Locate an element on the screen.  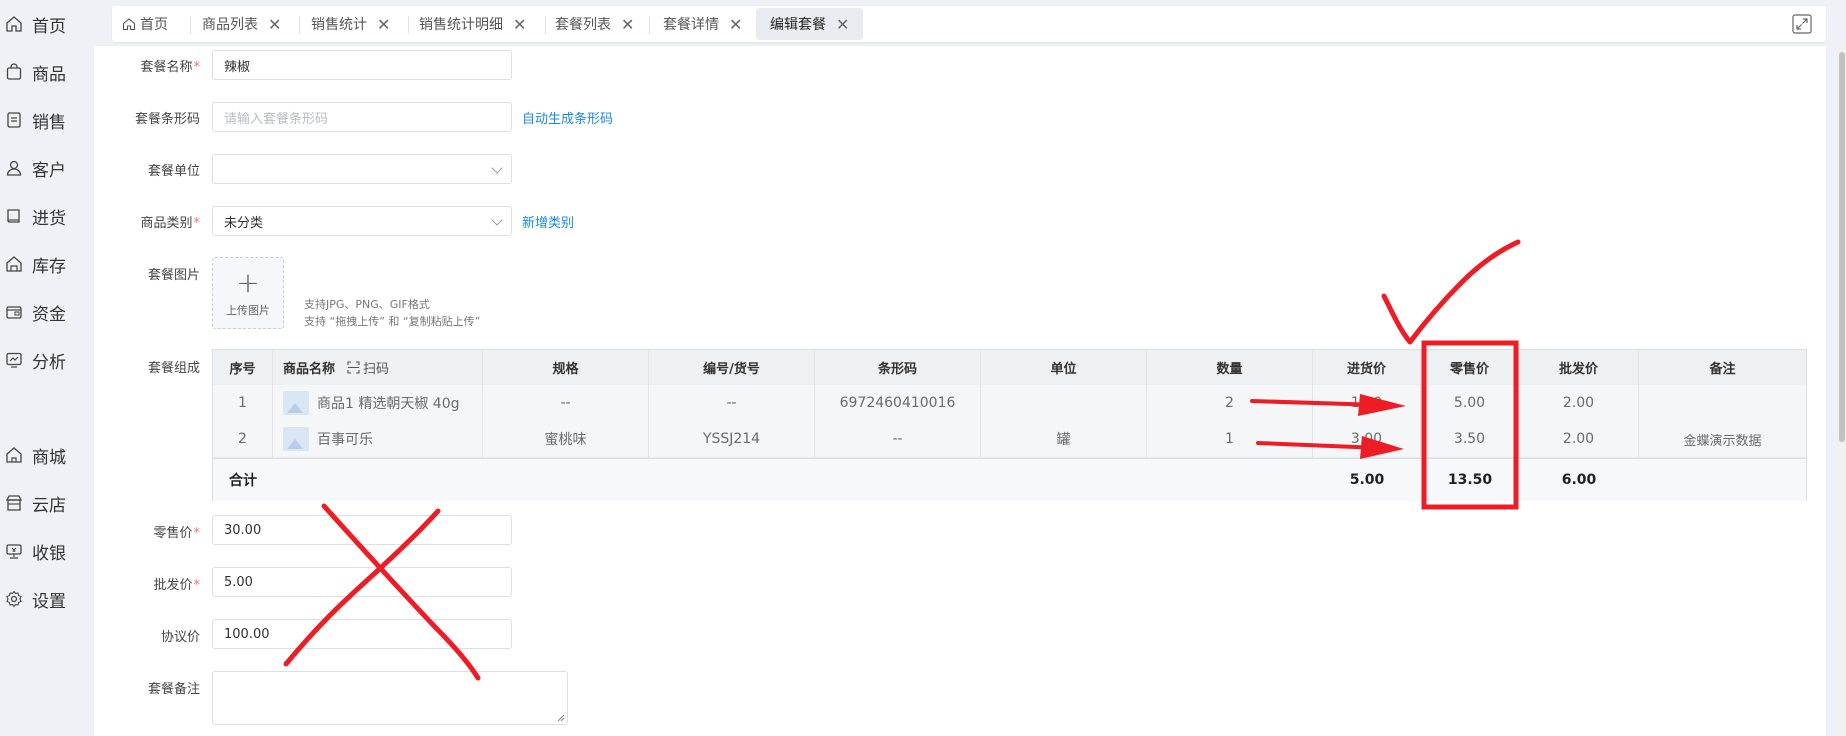
scrollbar is located at coordinates (1842, 391).